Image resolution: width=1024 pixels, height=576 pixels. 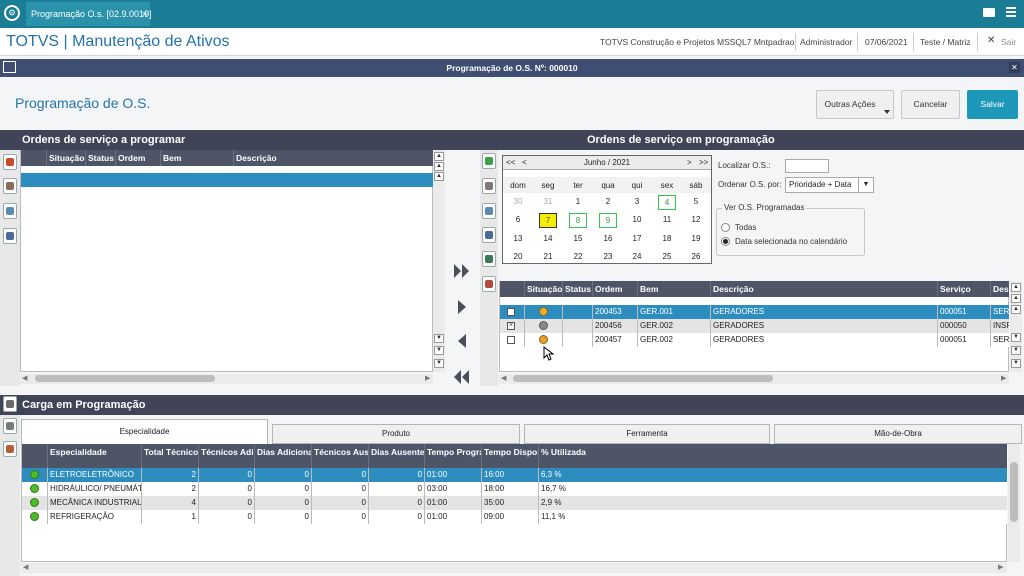 I want to click on calendar-day: 6, so click(x=518, y=220).